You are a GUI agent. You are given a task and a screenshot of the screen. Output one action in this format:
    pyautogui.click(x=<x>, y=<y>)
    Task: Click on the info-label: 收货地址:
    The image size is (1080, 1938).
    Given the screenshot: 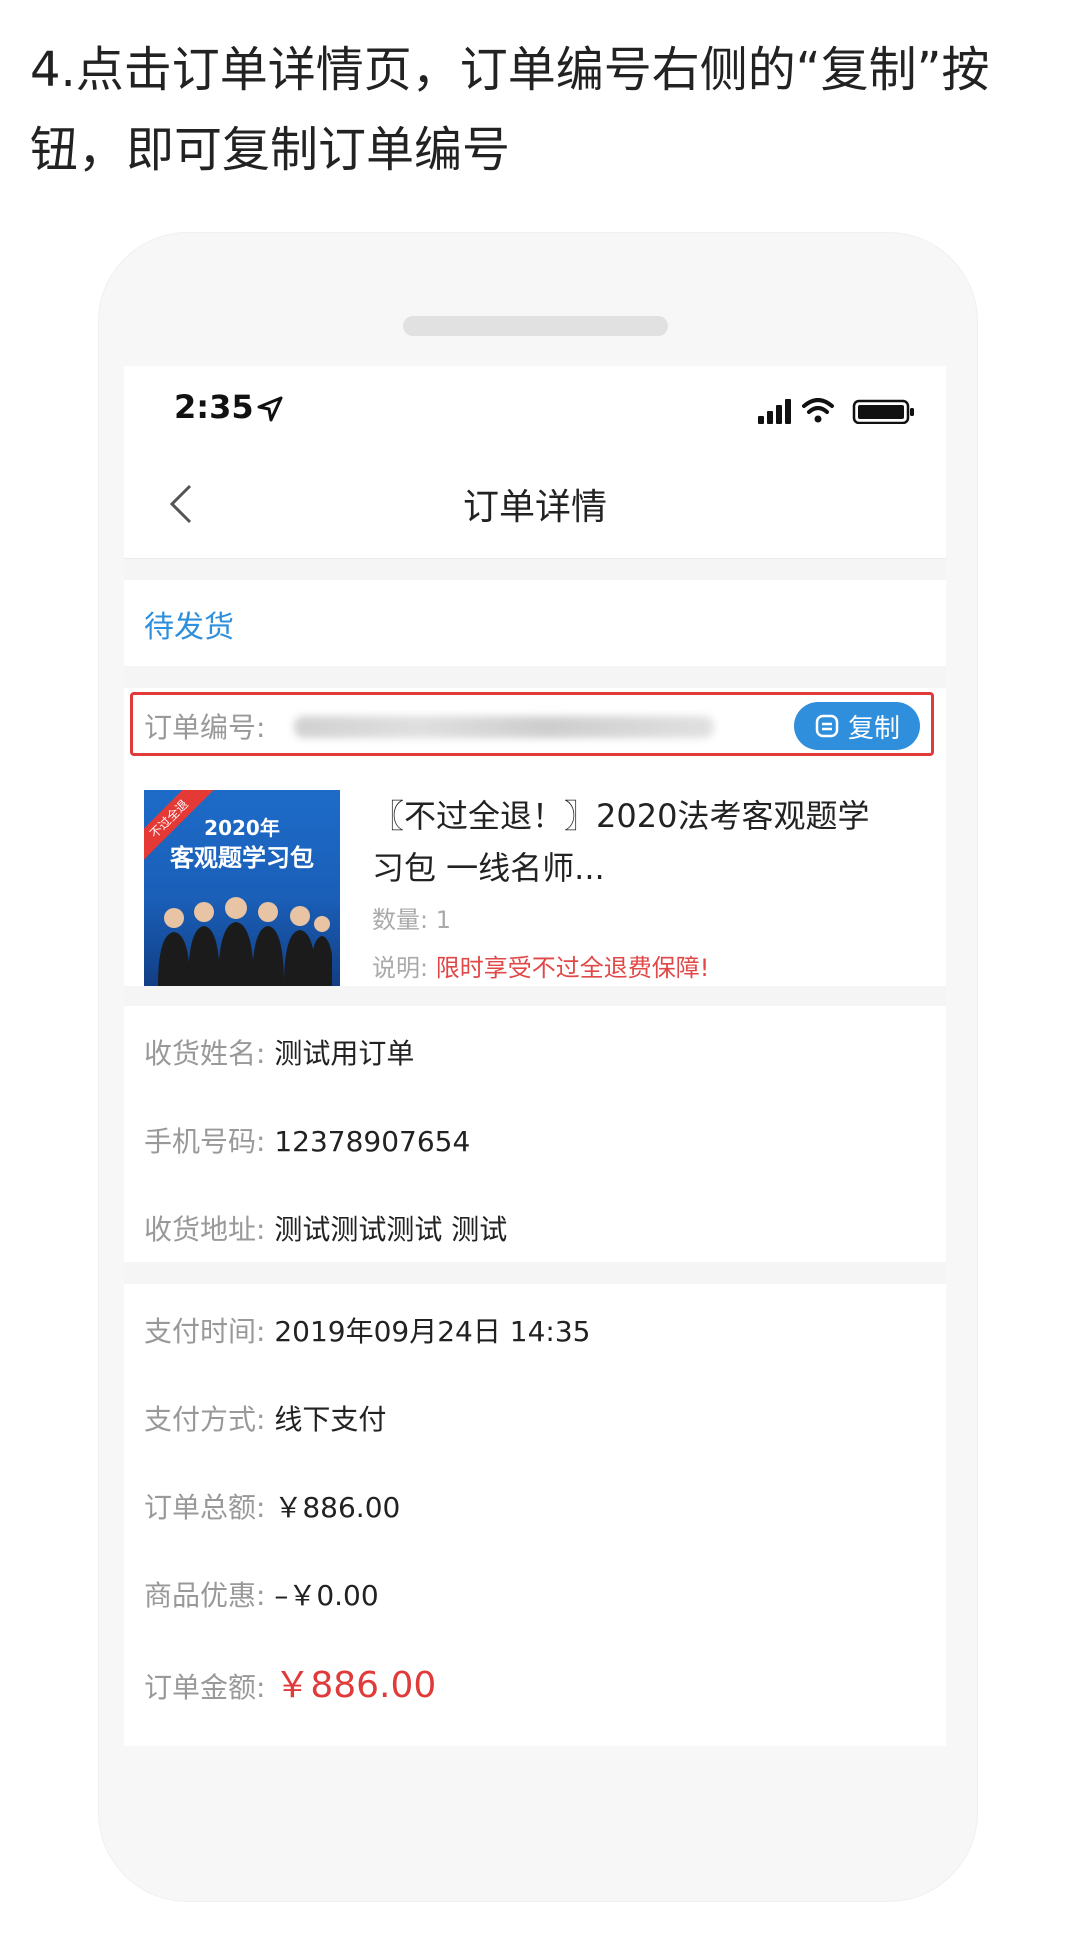 What is the action you would take?
    pyautogui.click(x=205, y=1229)
    